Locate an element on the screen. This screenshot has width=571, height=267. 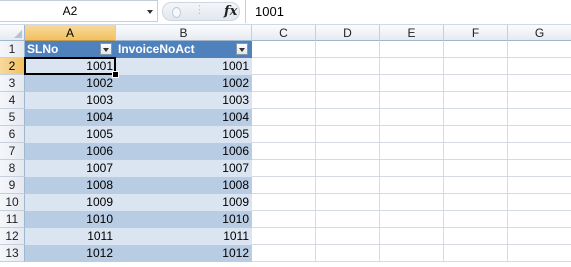
cell-g8 is located at coordinates (539, 168).